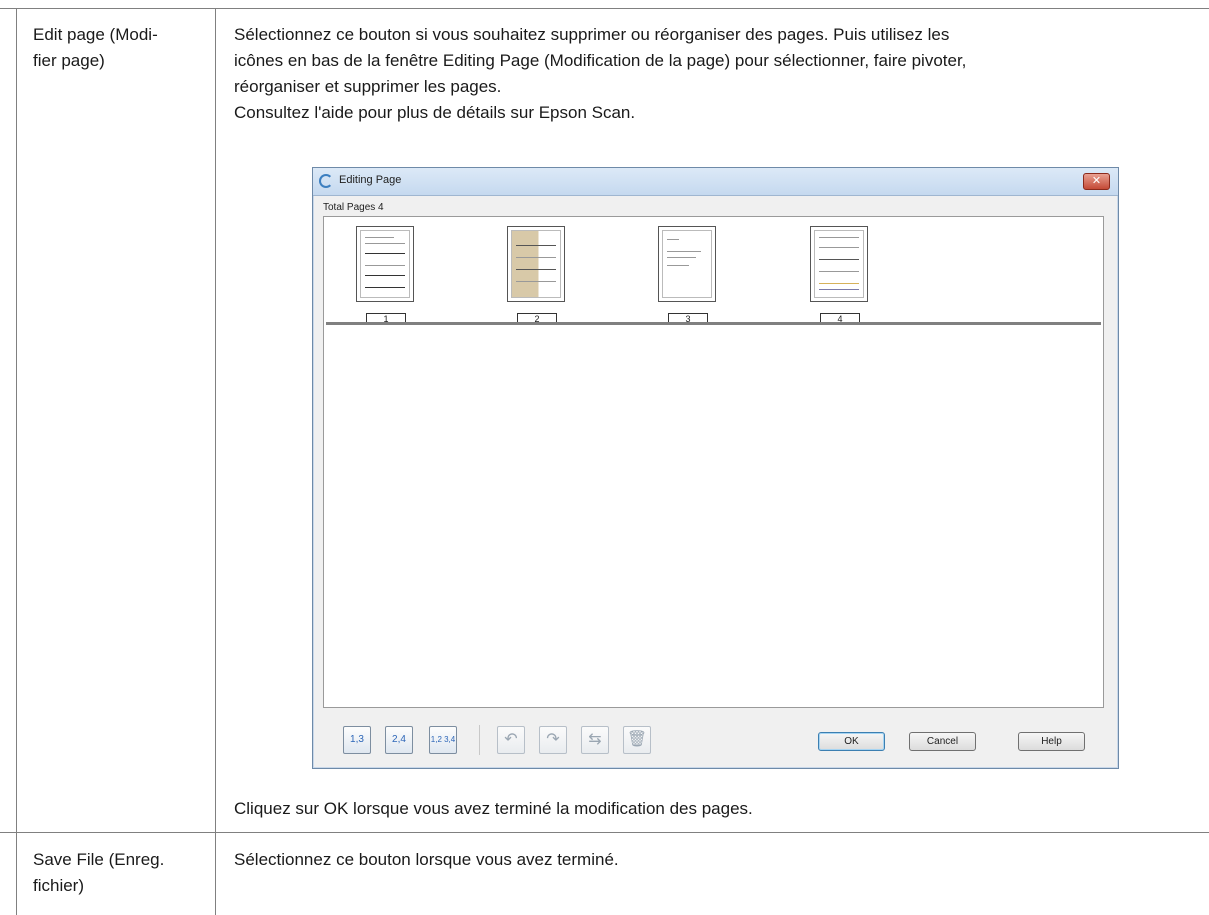 Image resolution: width=1209 pixels, height=915 pixels. Describe the element at coordinates (637, 740) in the screenshot. I see `delete-icon: 🗑` at that location.